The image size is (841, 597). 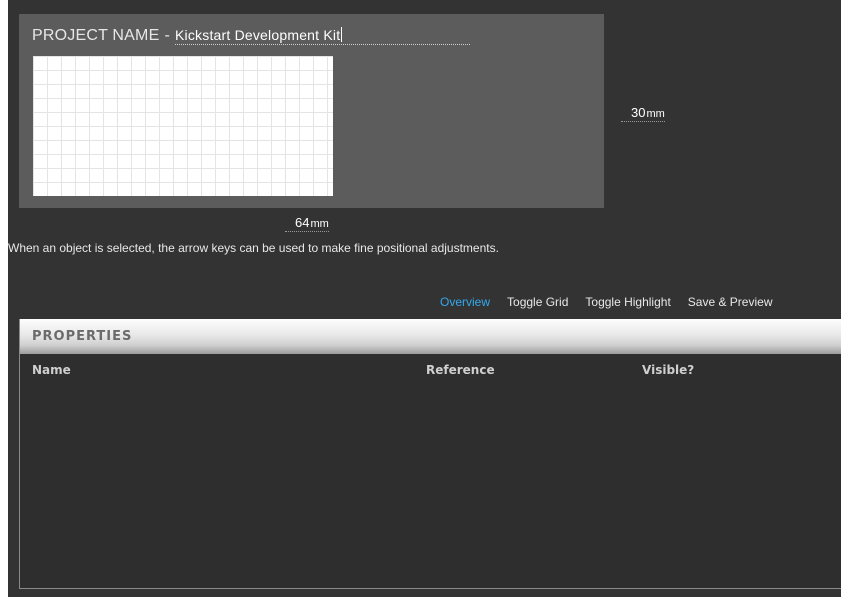 What do you see at coordinates (319, 224) in the screenshot?
I see `width-unit: mm` at bounding box center [319, 224].